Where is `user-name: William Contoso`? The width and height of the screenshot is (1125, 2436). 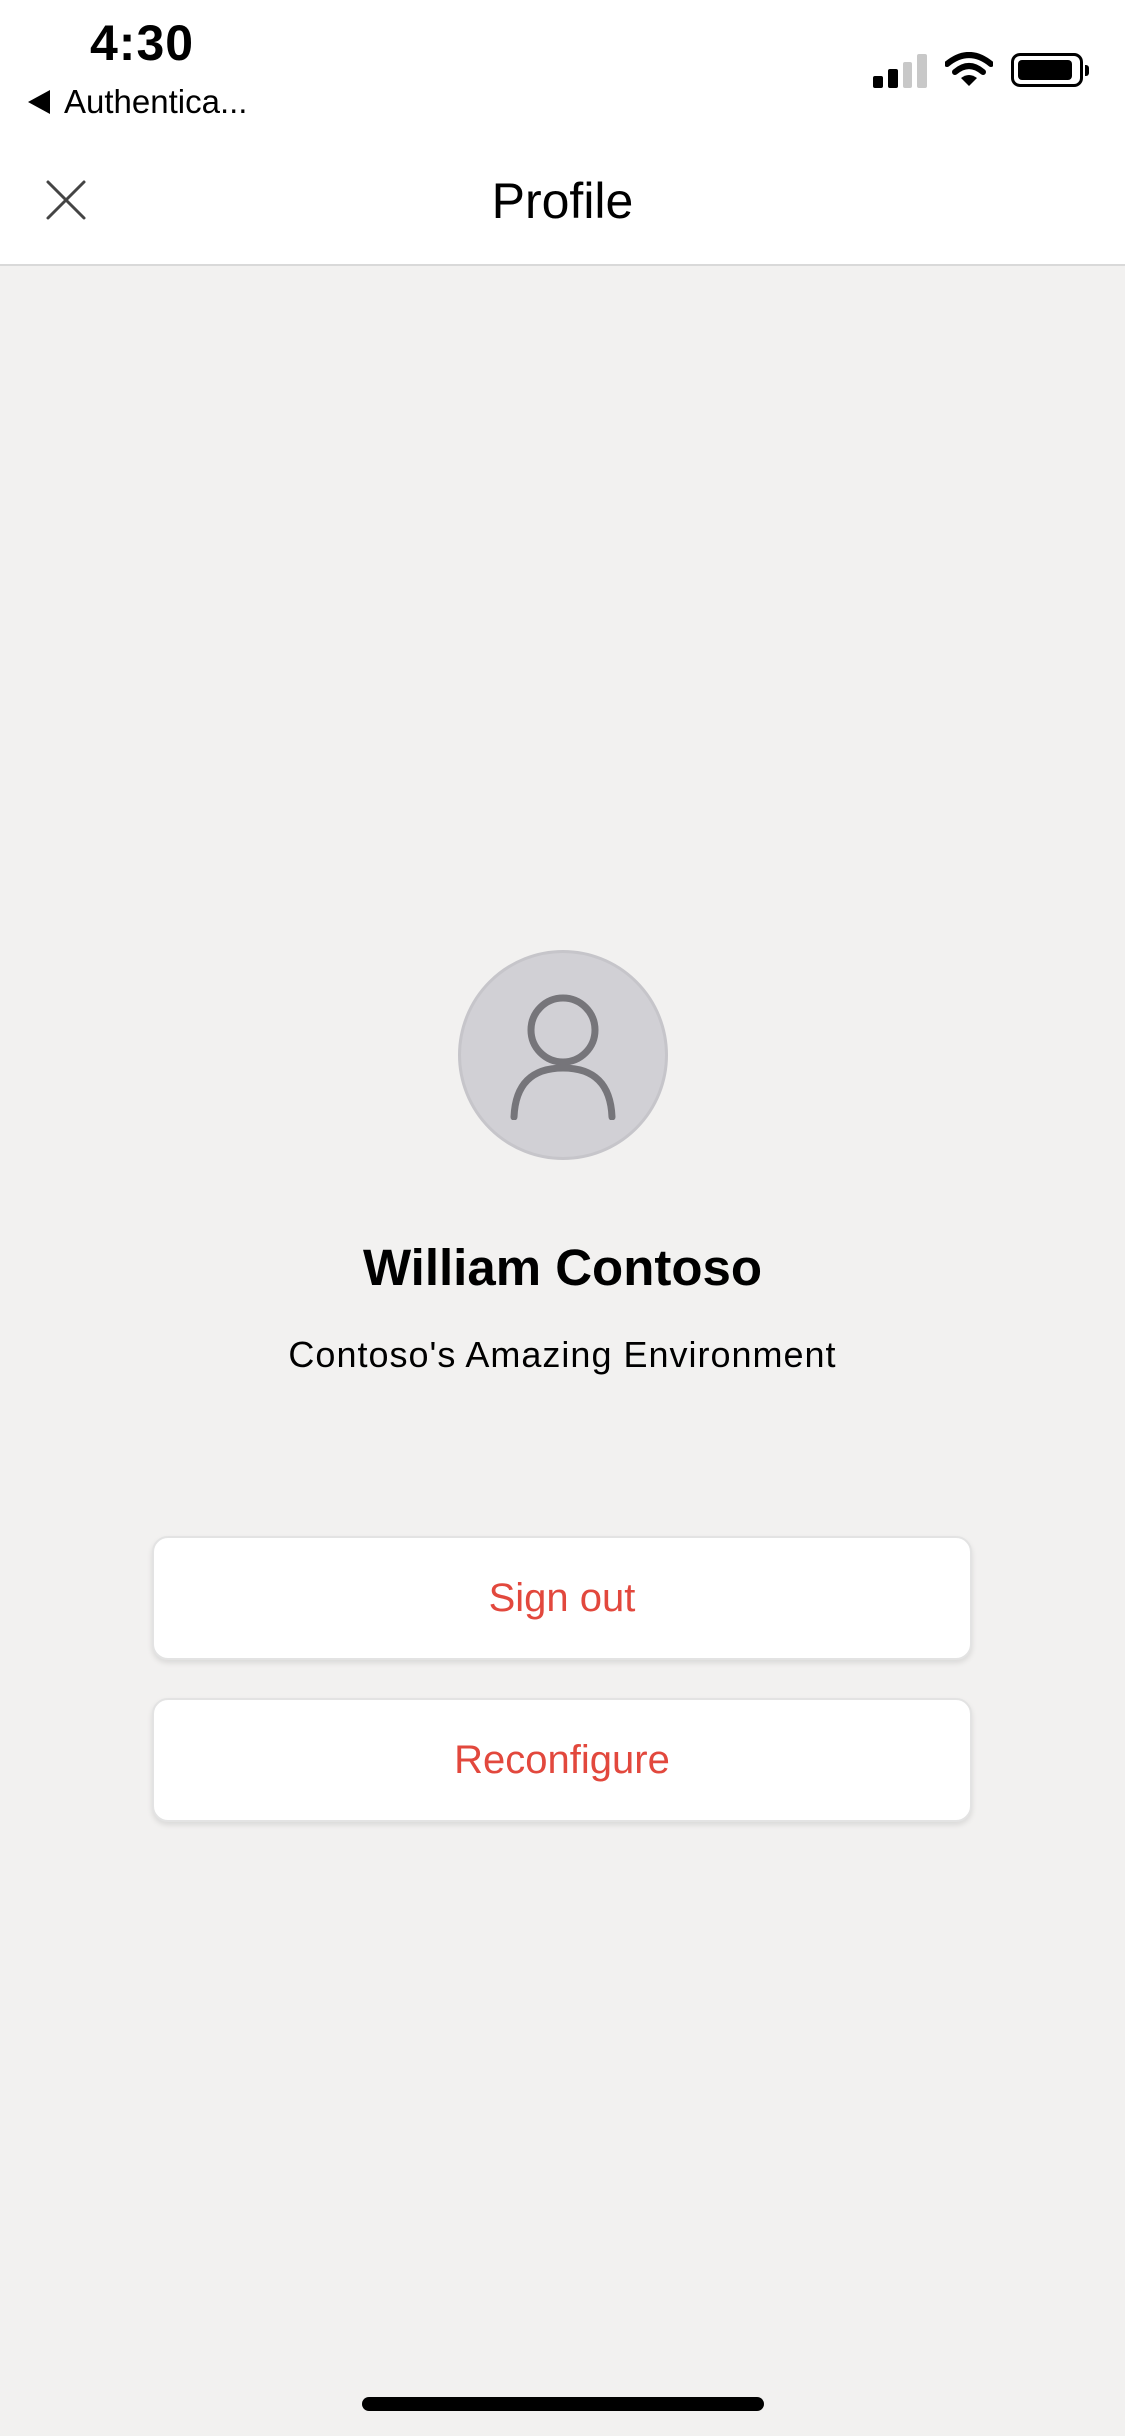 user-name: William Contoso is located at coordinates (562, 1267).